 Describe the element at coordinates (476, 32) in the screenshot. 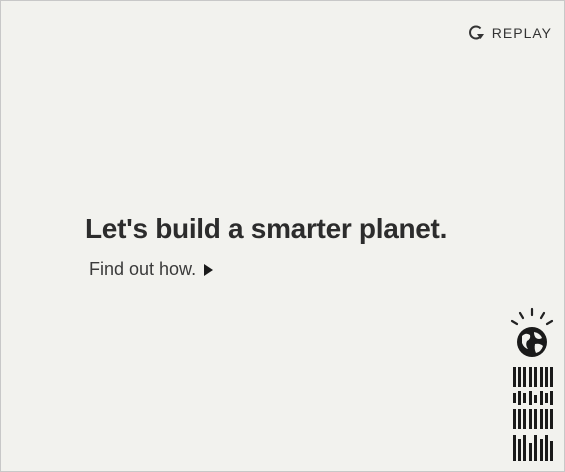

I see `replay-arrow-icon` at that location.